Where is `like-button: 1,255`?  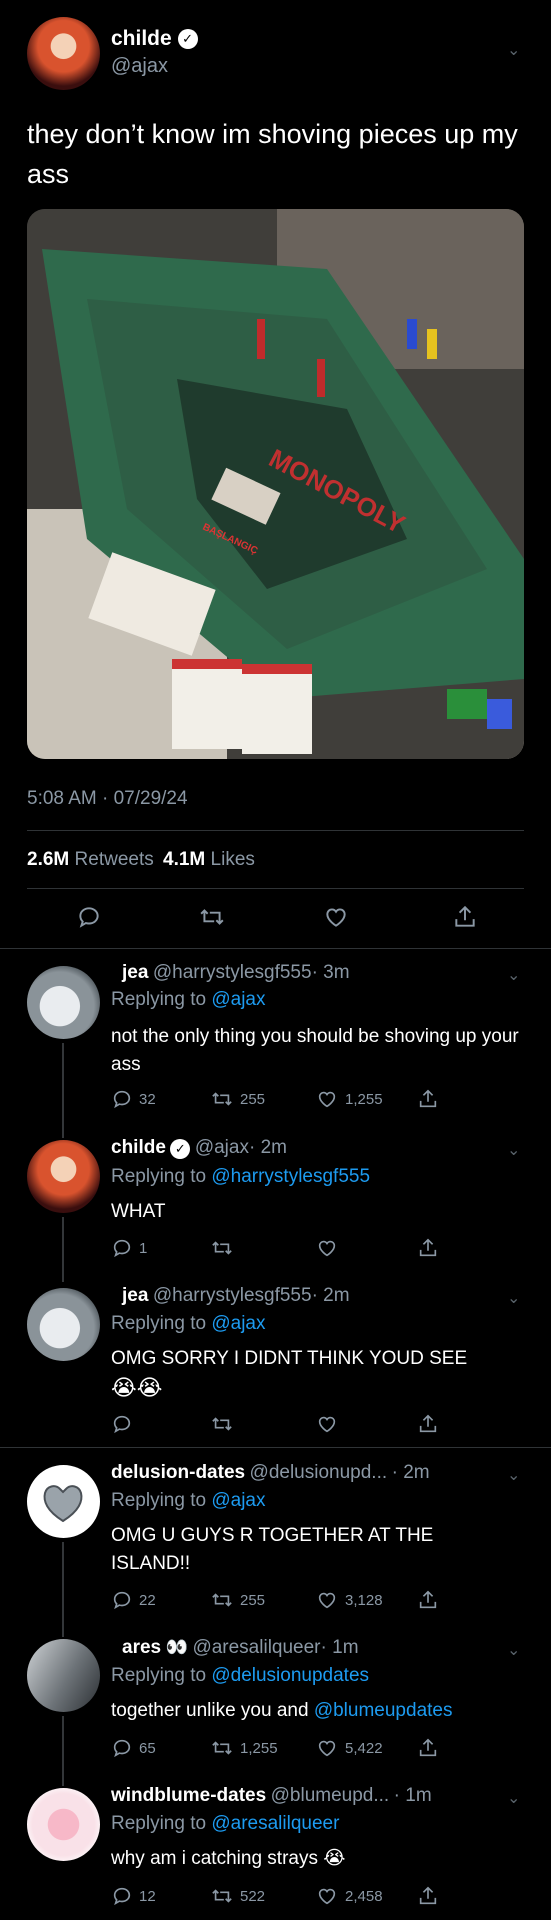
like-button: 1,255 is located at coordinates (349, 1099).